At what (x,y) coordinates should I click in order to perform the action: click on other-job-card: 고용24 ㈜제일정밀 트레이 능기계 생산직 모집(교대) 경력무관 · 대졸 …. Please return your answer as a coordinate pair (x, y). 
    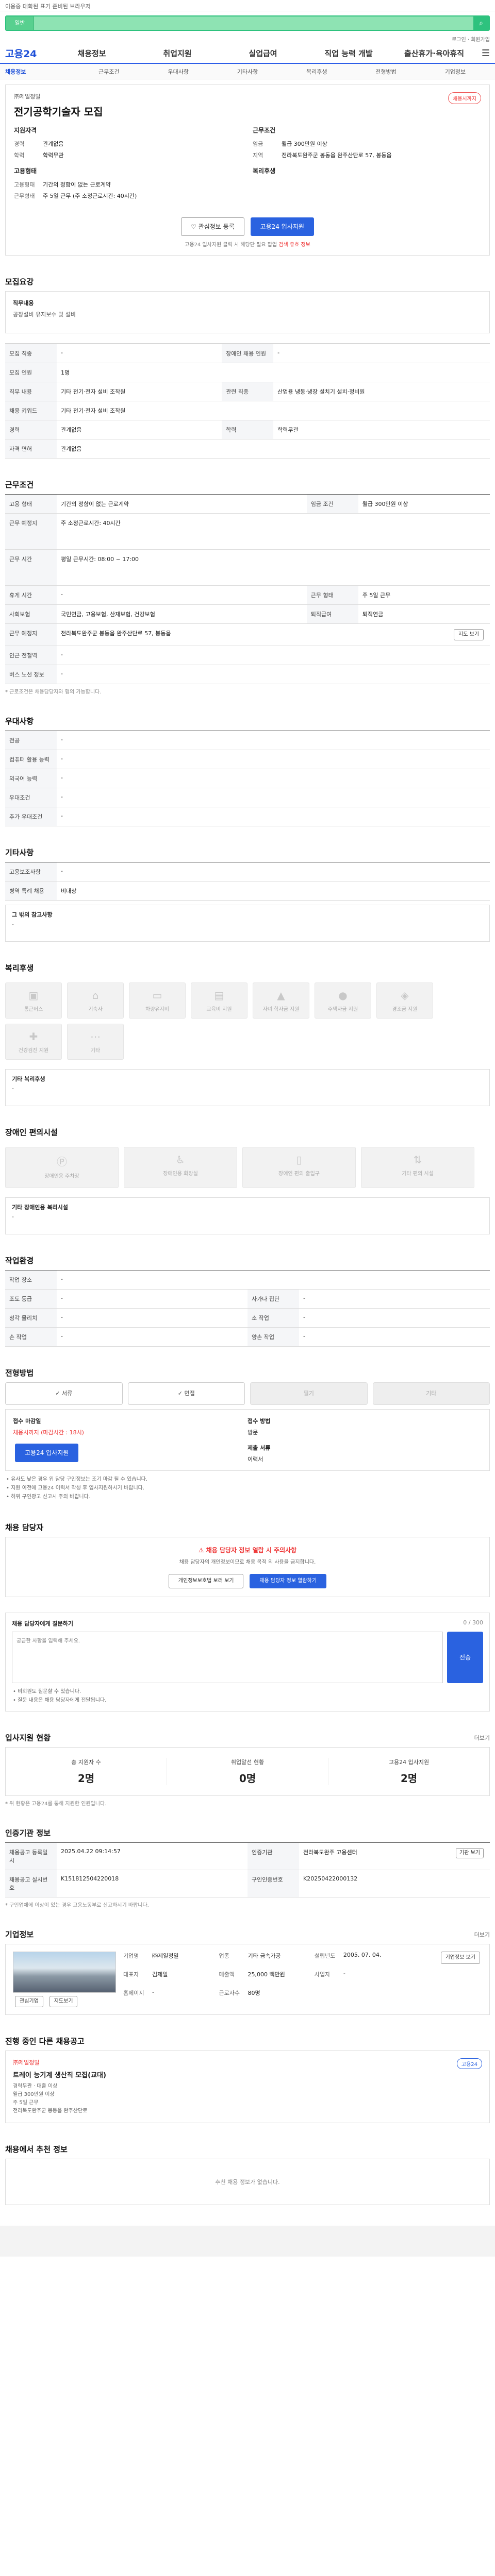
    Looking at the image, I should click on (247, 2086).